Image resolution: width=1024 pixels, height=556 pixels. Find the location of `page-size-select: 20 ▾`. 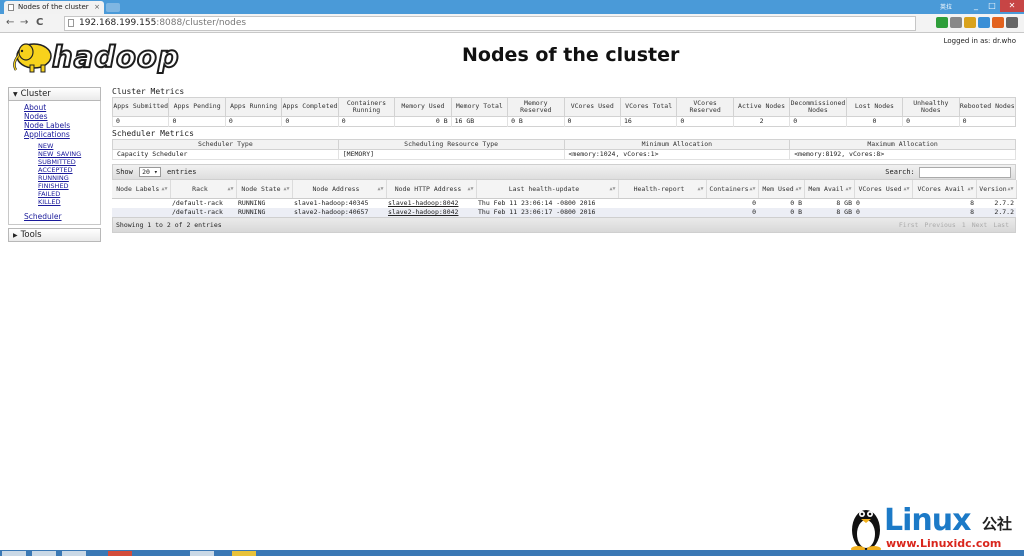

page-size-select: 20 ▾ is located at coordinates (150, 172).